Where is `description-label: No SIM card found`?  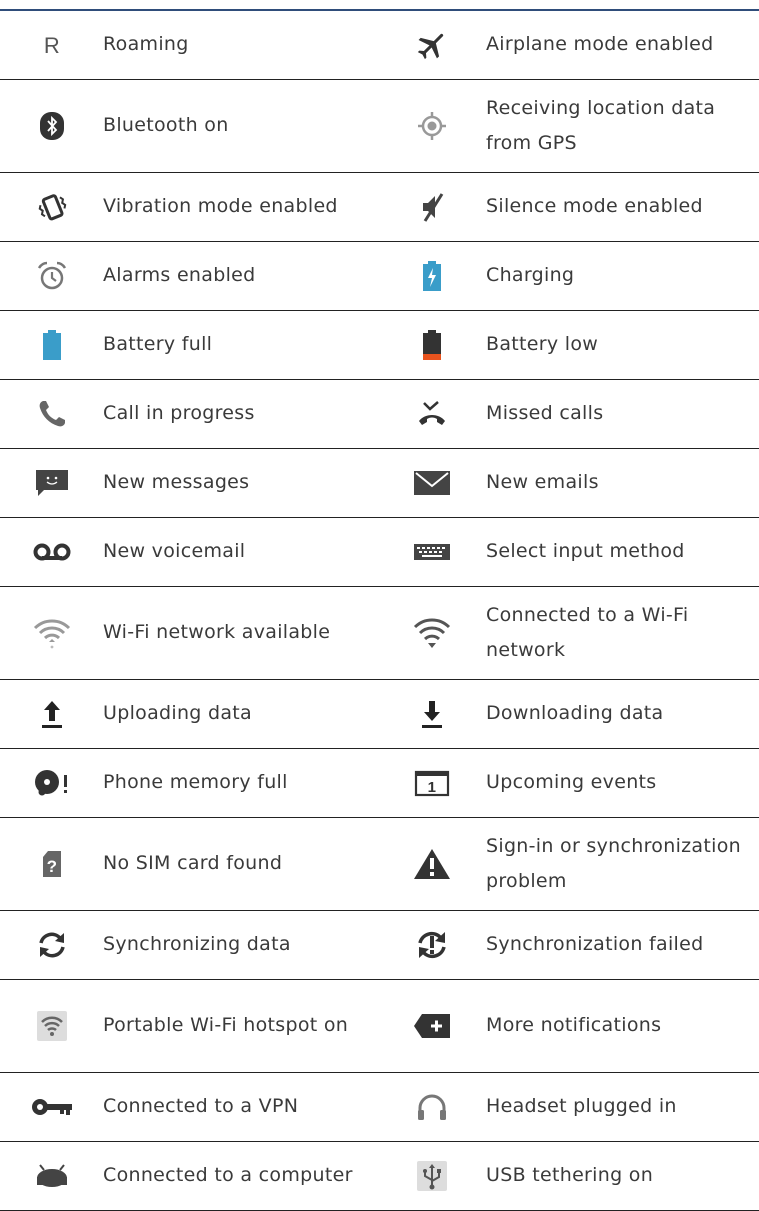 description-label: No SIM card found is located at coordinates (193, 863).